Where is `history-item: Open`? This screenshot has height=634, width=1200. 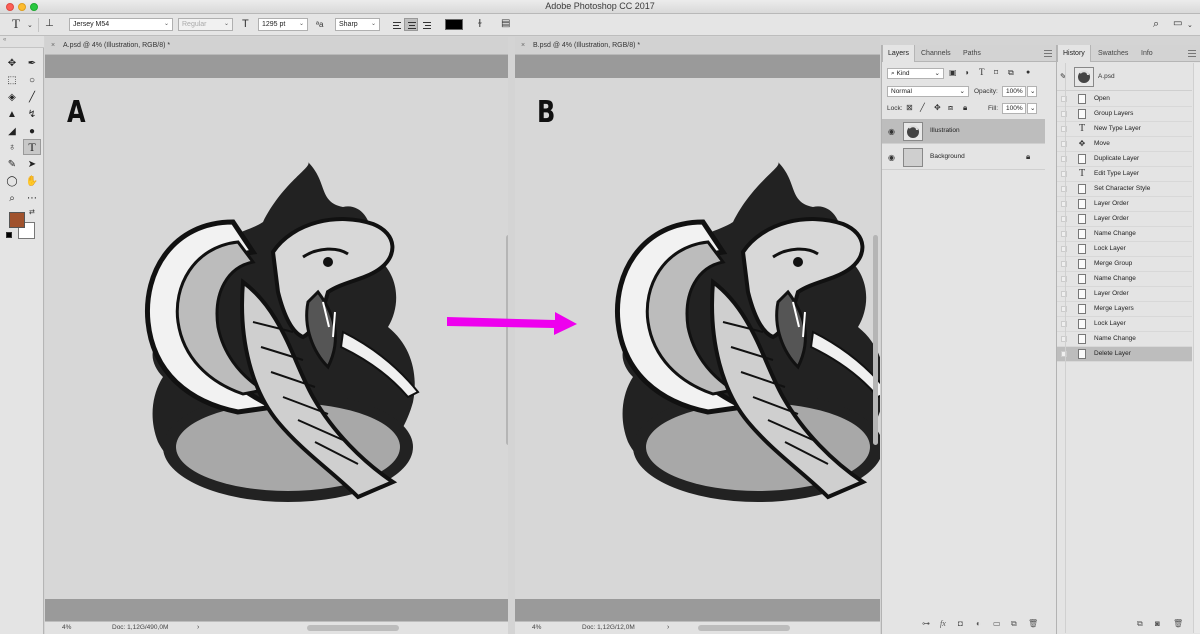
history-item: Open is located at coordinates (1124, 99).